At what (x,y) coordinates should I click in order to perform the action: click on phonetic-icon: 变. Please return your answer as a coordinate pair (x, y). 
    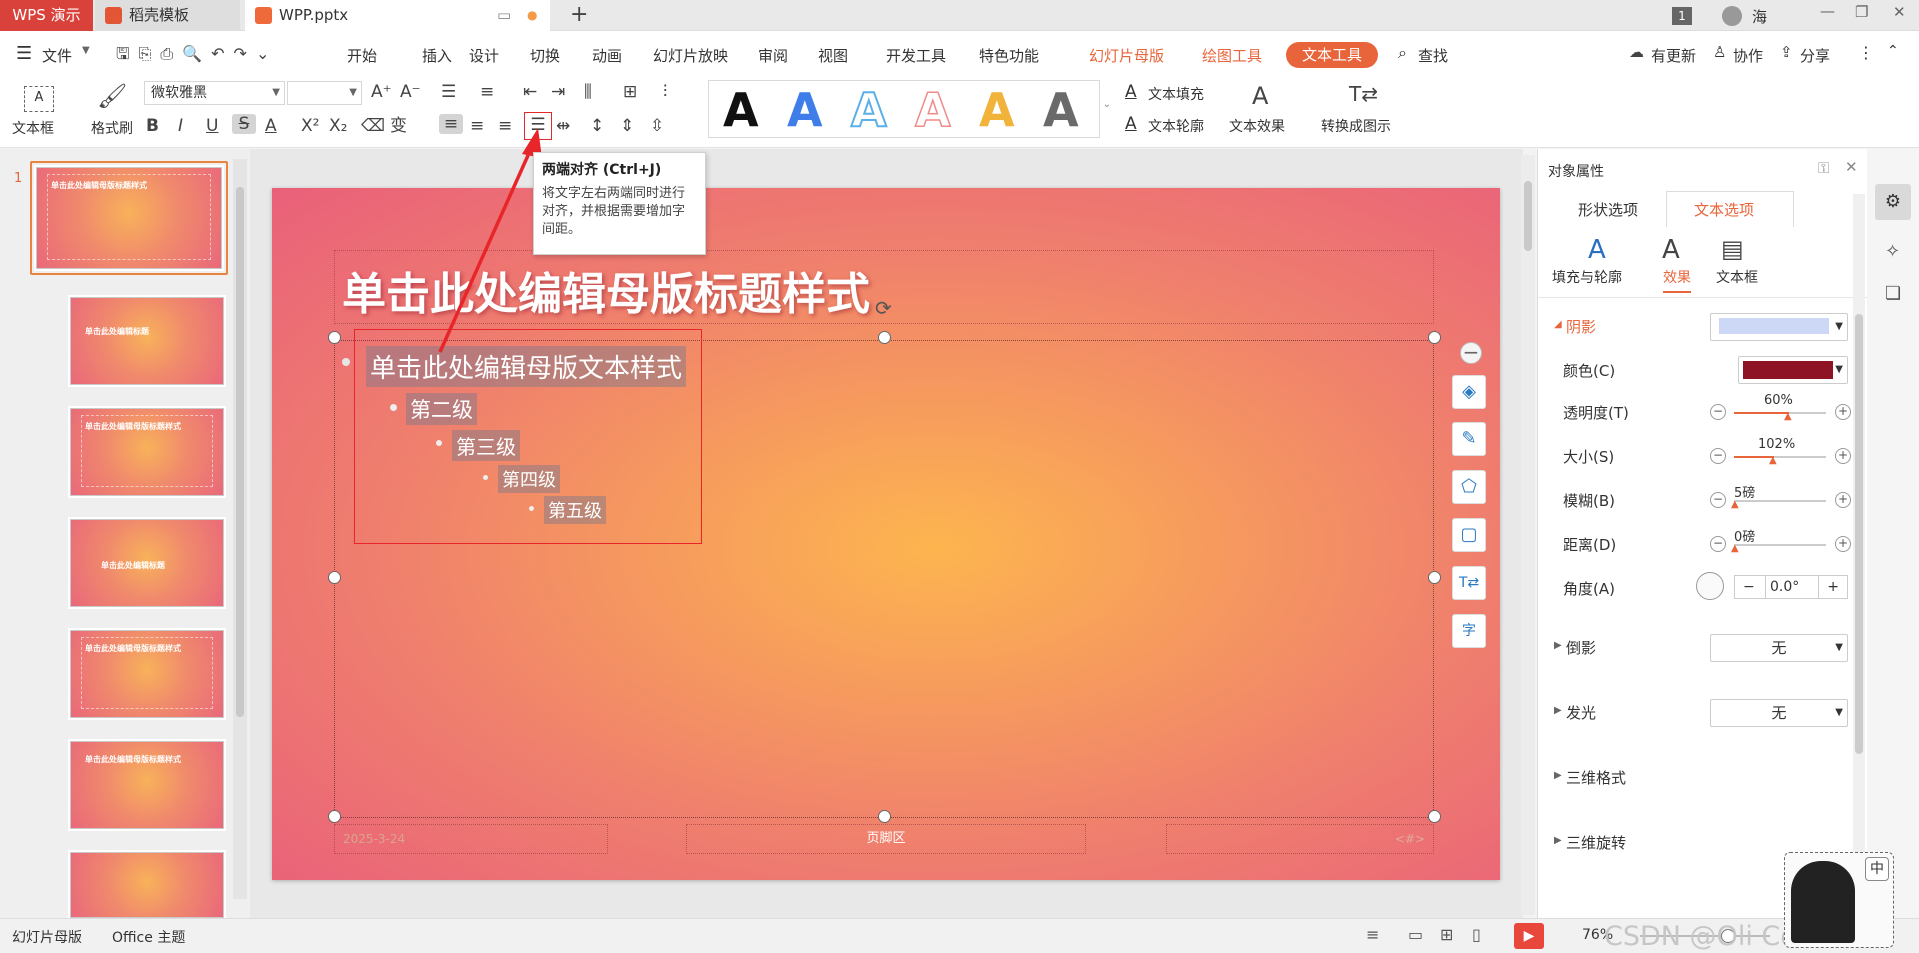
    Looking at the image, I should click on (398, 126).